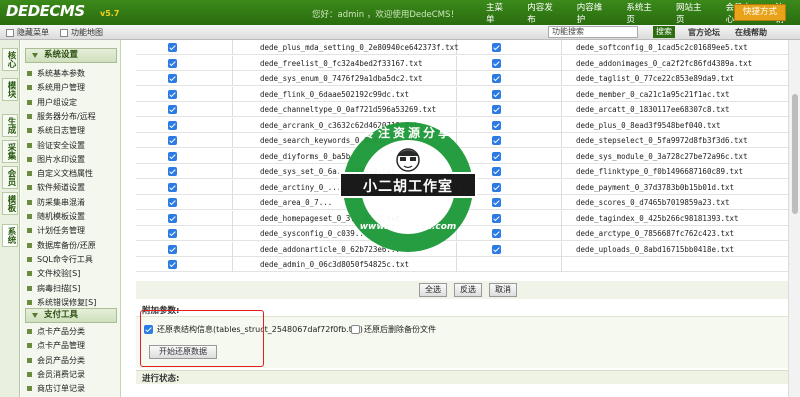  Describe the element at coordinates (53, 273) in the screenshot. I see `menu-item: 文件校验[S]` at that location.